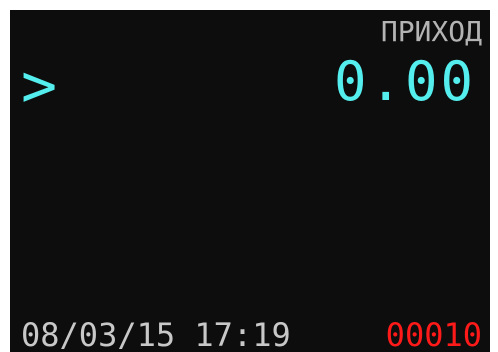 The image size is (498, 352). What do you see at coordinates (404, 81) in the screenshot?
I see `amount-value: 0.00` at bounding box center [404, 81].